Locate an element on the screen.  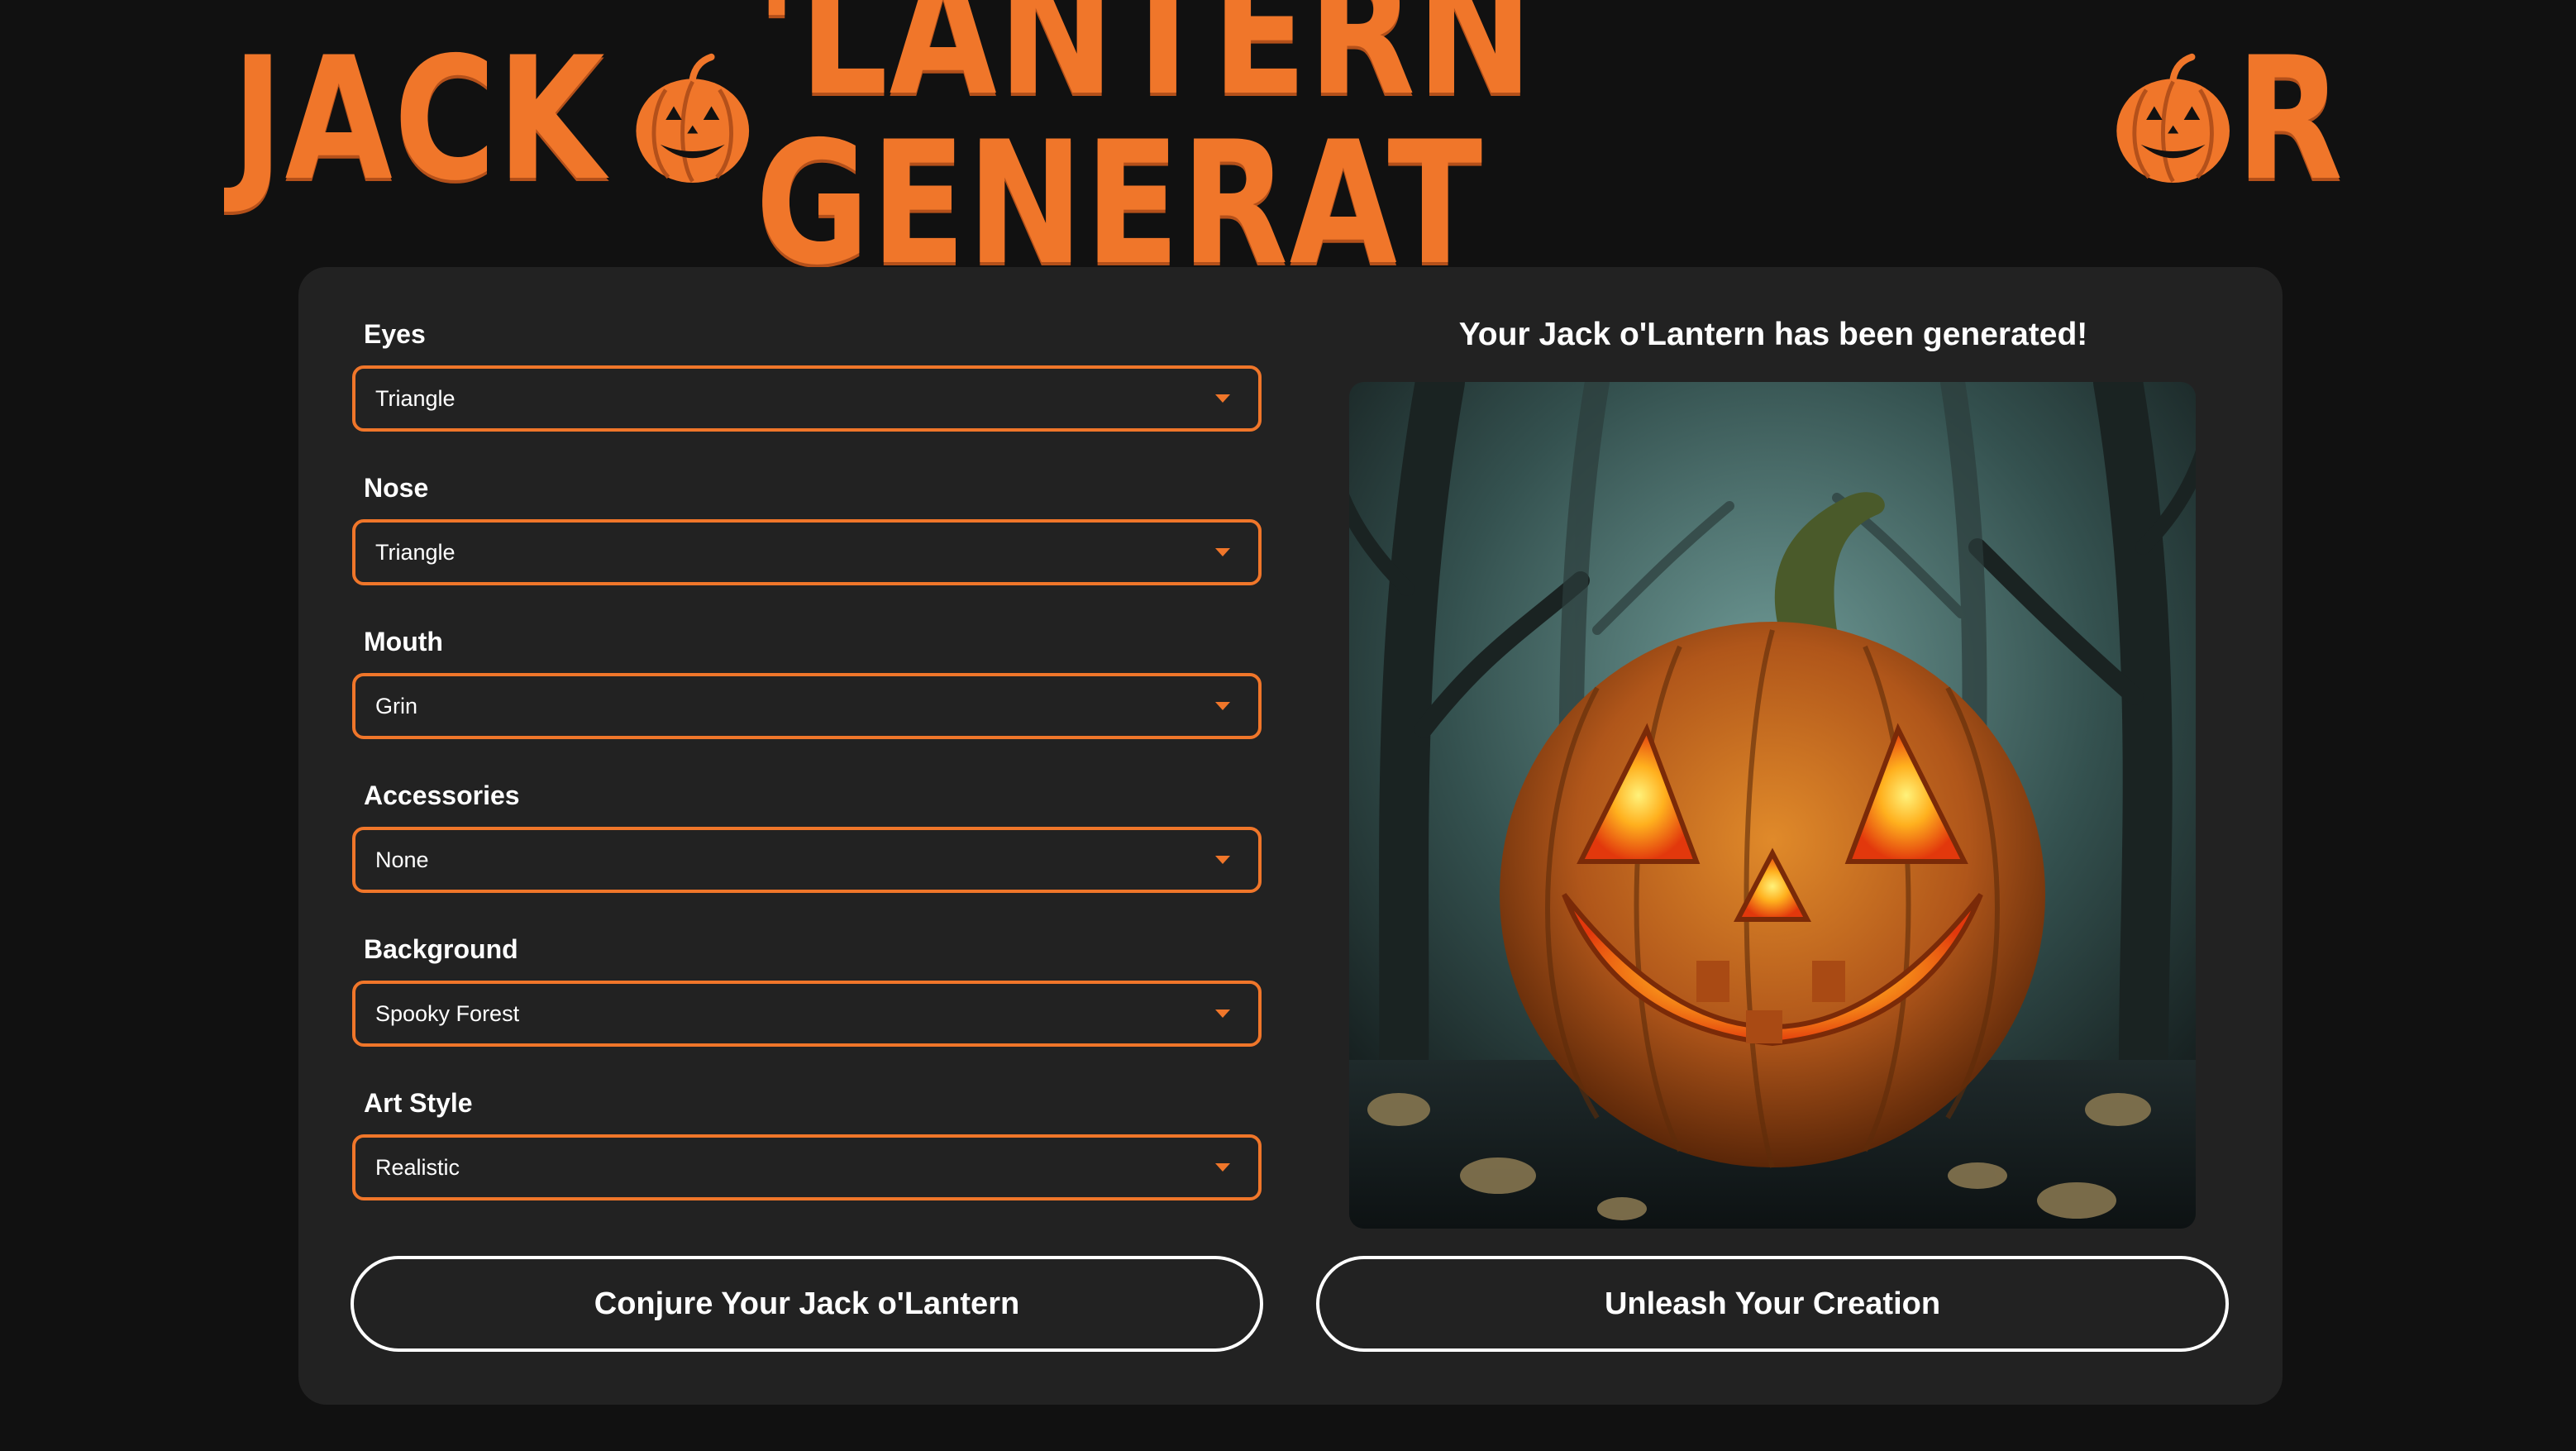
nose-select-value: Triangle is located at coordinates (415, 552).